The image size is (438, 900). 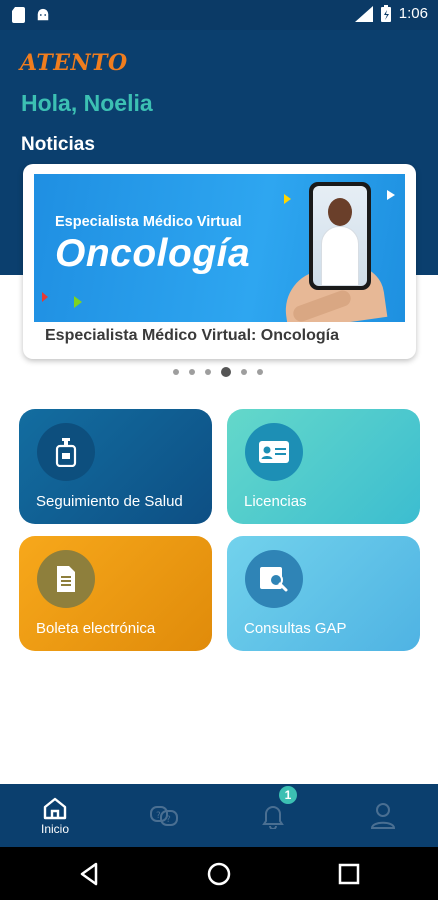 I want to click on nav-chat-help: ??, so click(x=164, y=815).